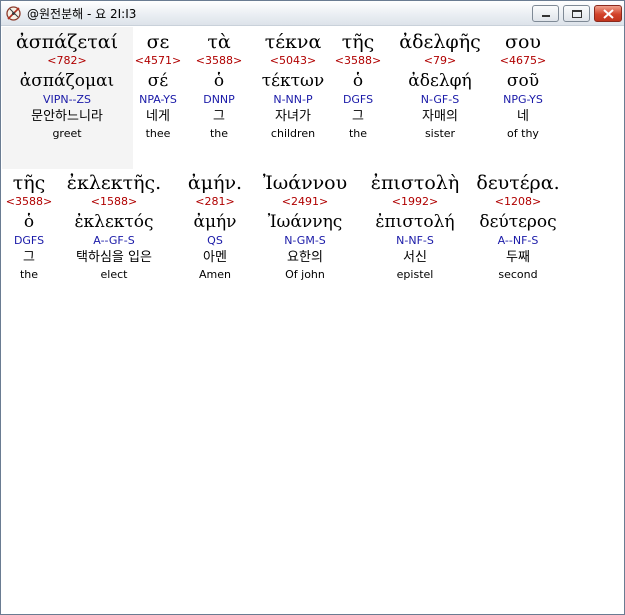 The height and width of the screenshot is (615, 625). I want to click on english-gloss: of thy, so click(523, 133).